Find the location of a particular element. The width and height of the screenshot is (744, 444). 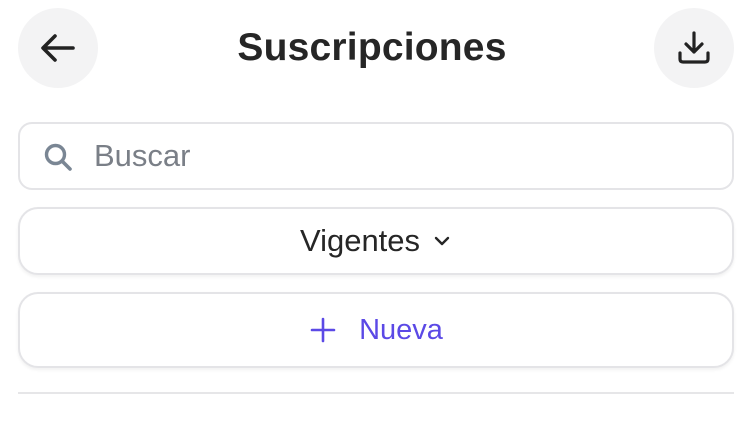

page-title: Suscripciones is located at coordinates (372, 47).